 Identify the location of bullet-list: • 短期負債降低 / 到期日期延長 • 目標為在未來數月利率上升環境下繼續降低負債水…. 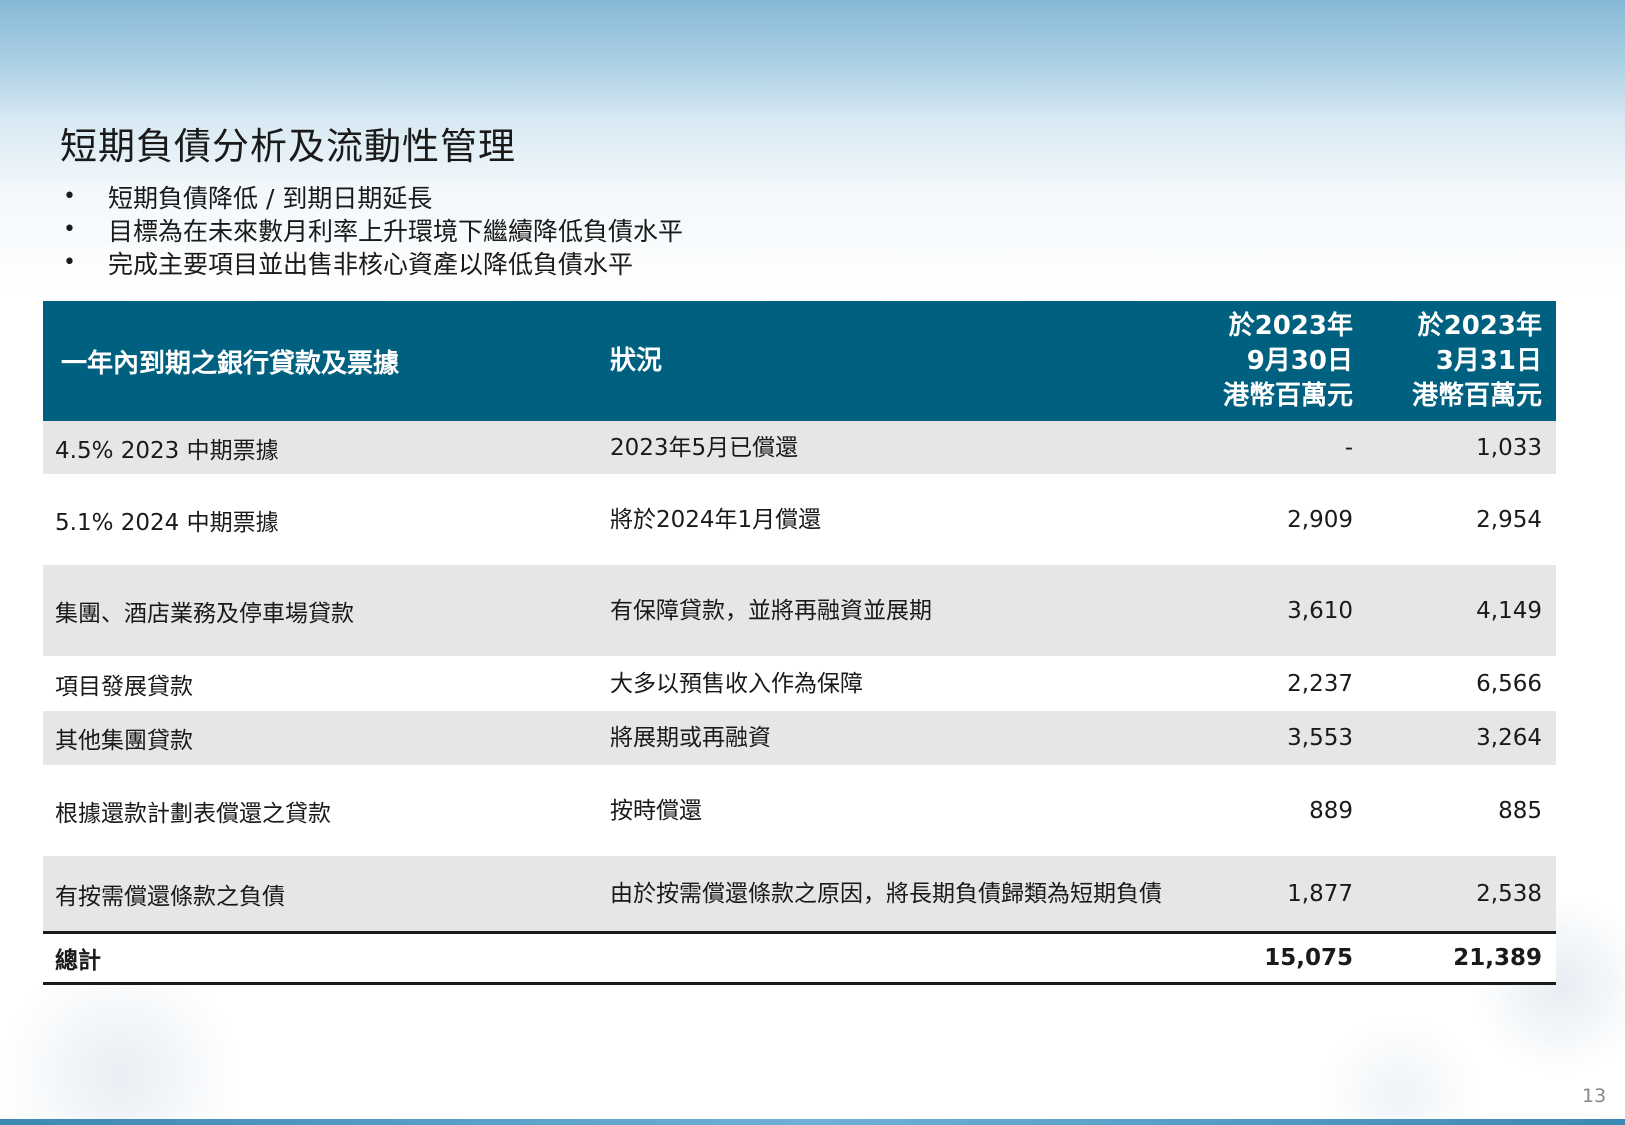
(371, 229).